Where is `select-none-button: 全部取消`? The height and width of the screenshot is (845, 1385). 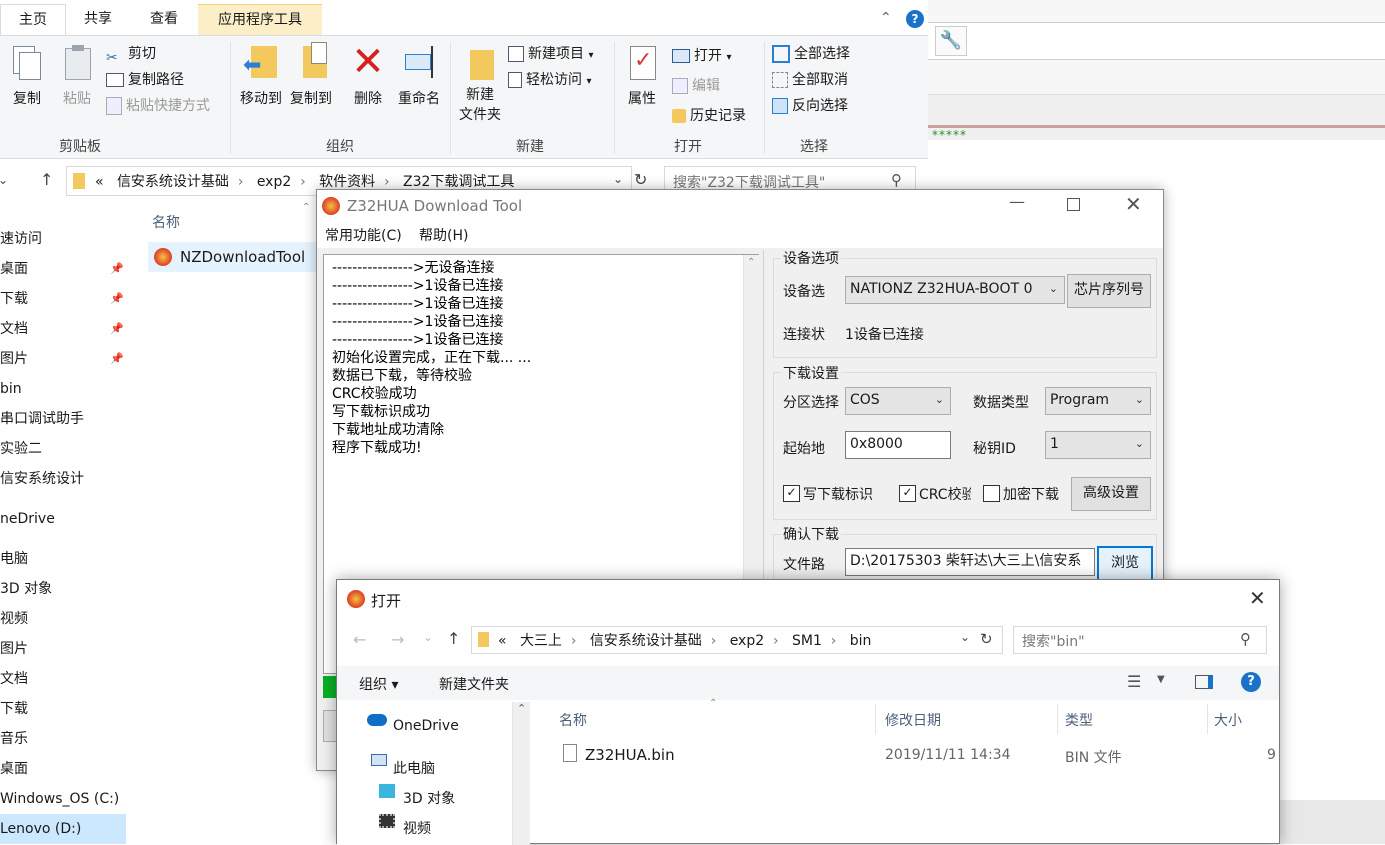
select-none-button: 全部取消 is located at coordinates (810, 80).